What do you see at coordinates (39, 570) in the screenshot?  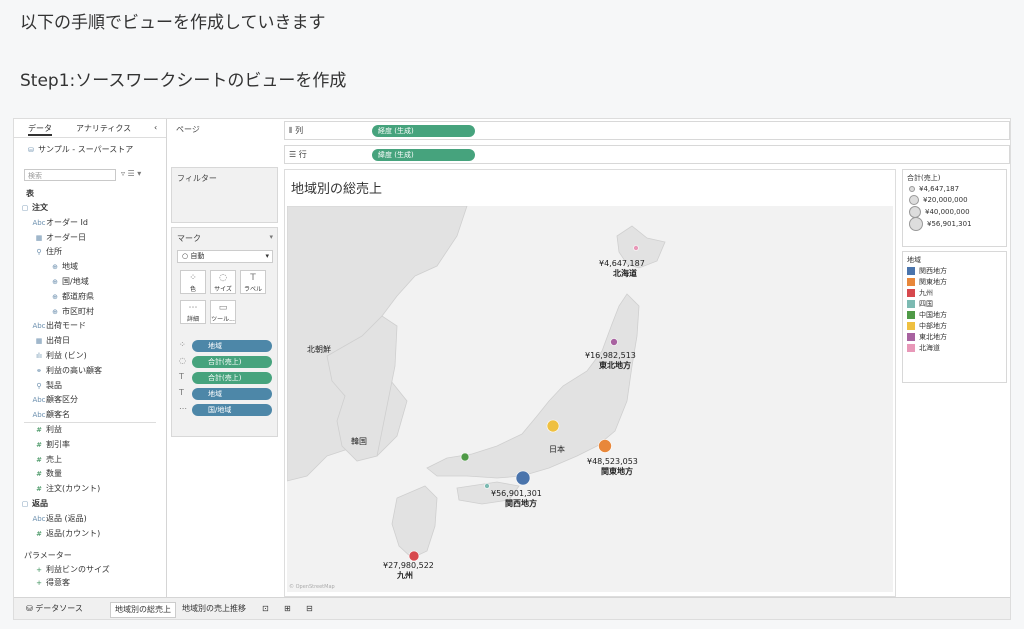 I see `parameter-icon: +` at bounding box center [39, 570].